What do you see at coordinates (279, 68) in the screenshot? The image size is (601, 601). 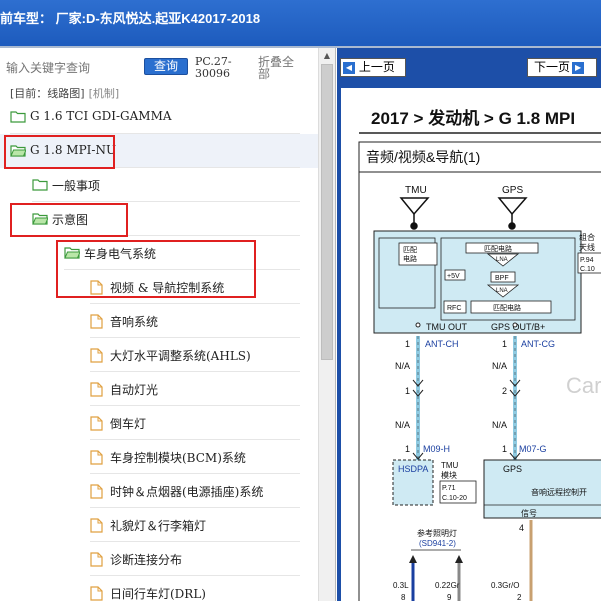 I see `collapse-all-button: 折叠全部` at bounding box center [279, 68].